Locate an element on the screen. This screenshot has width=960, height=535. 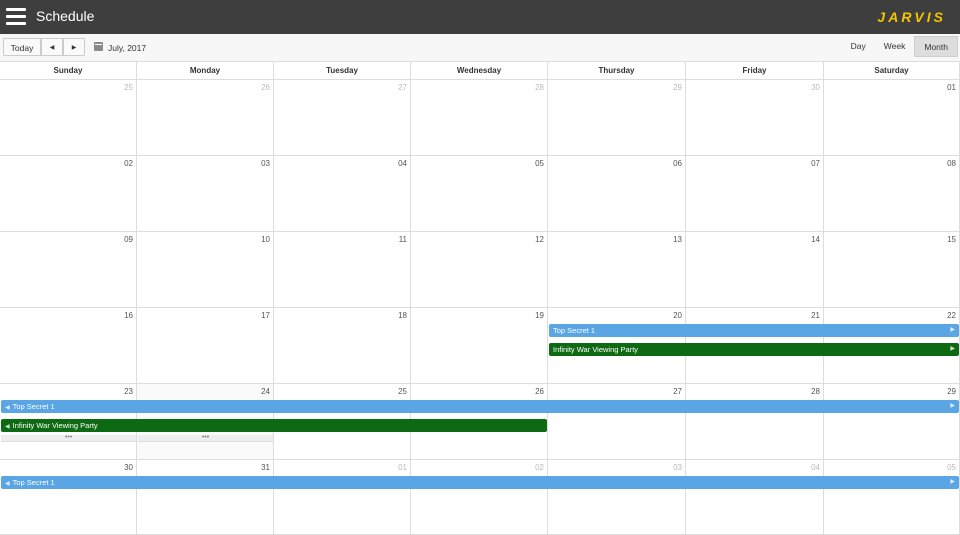
next-button: ▶ is located at coordinates (74, 47).